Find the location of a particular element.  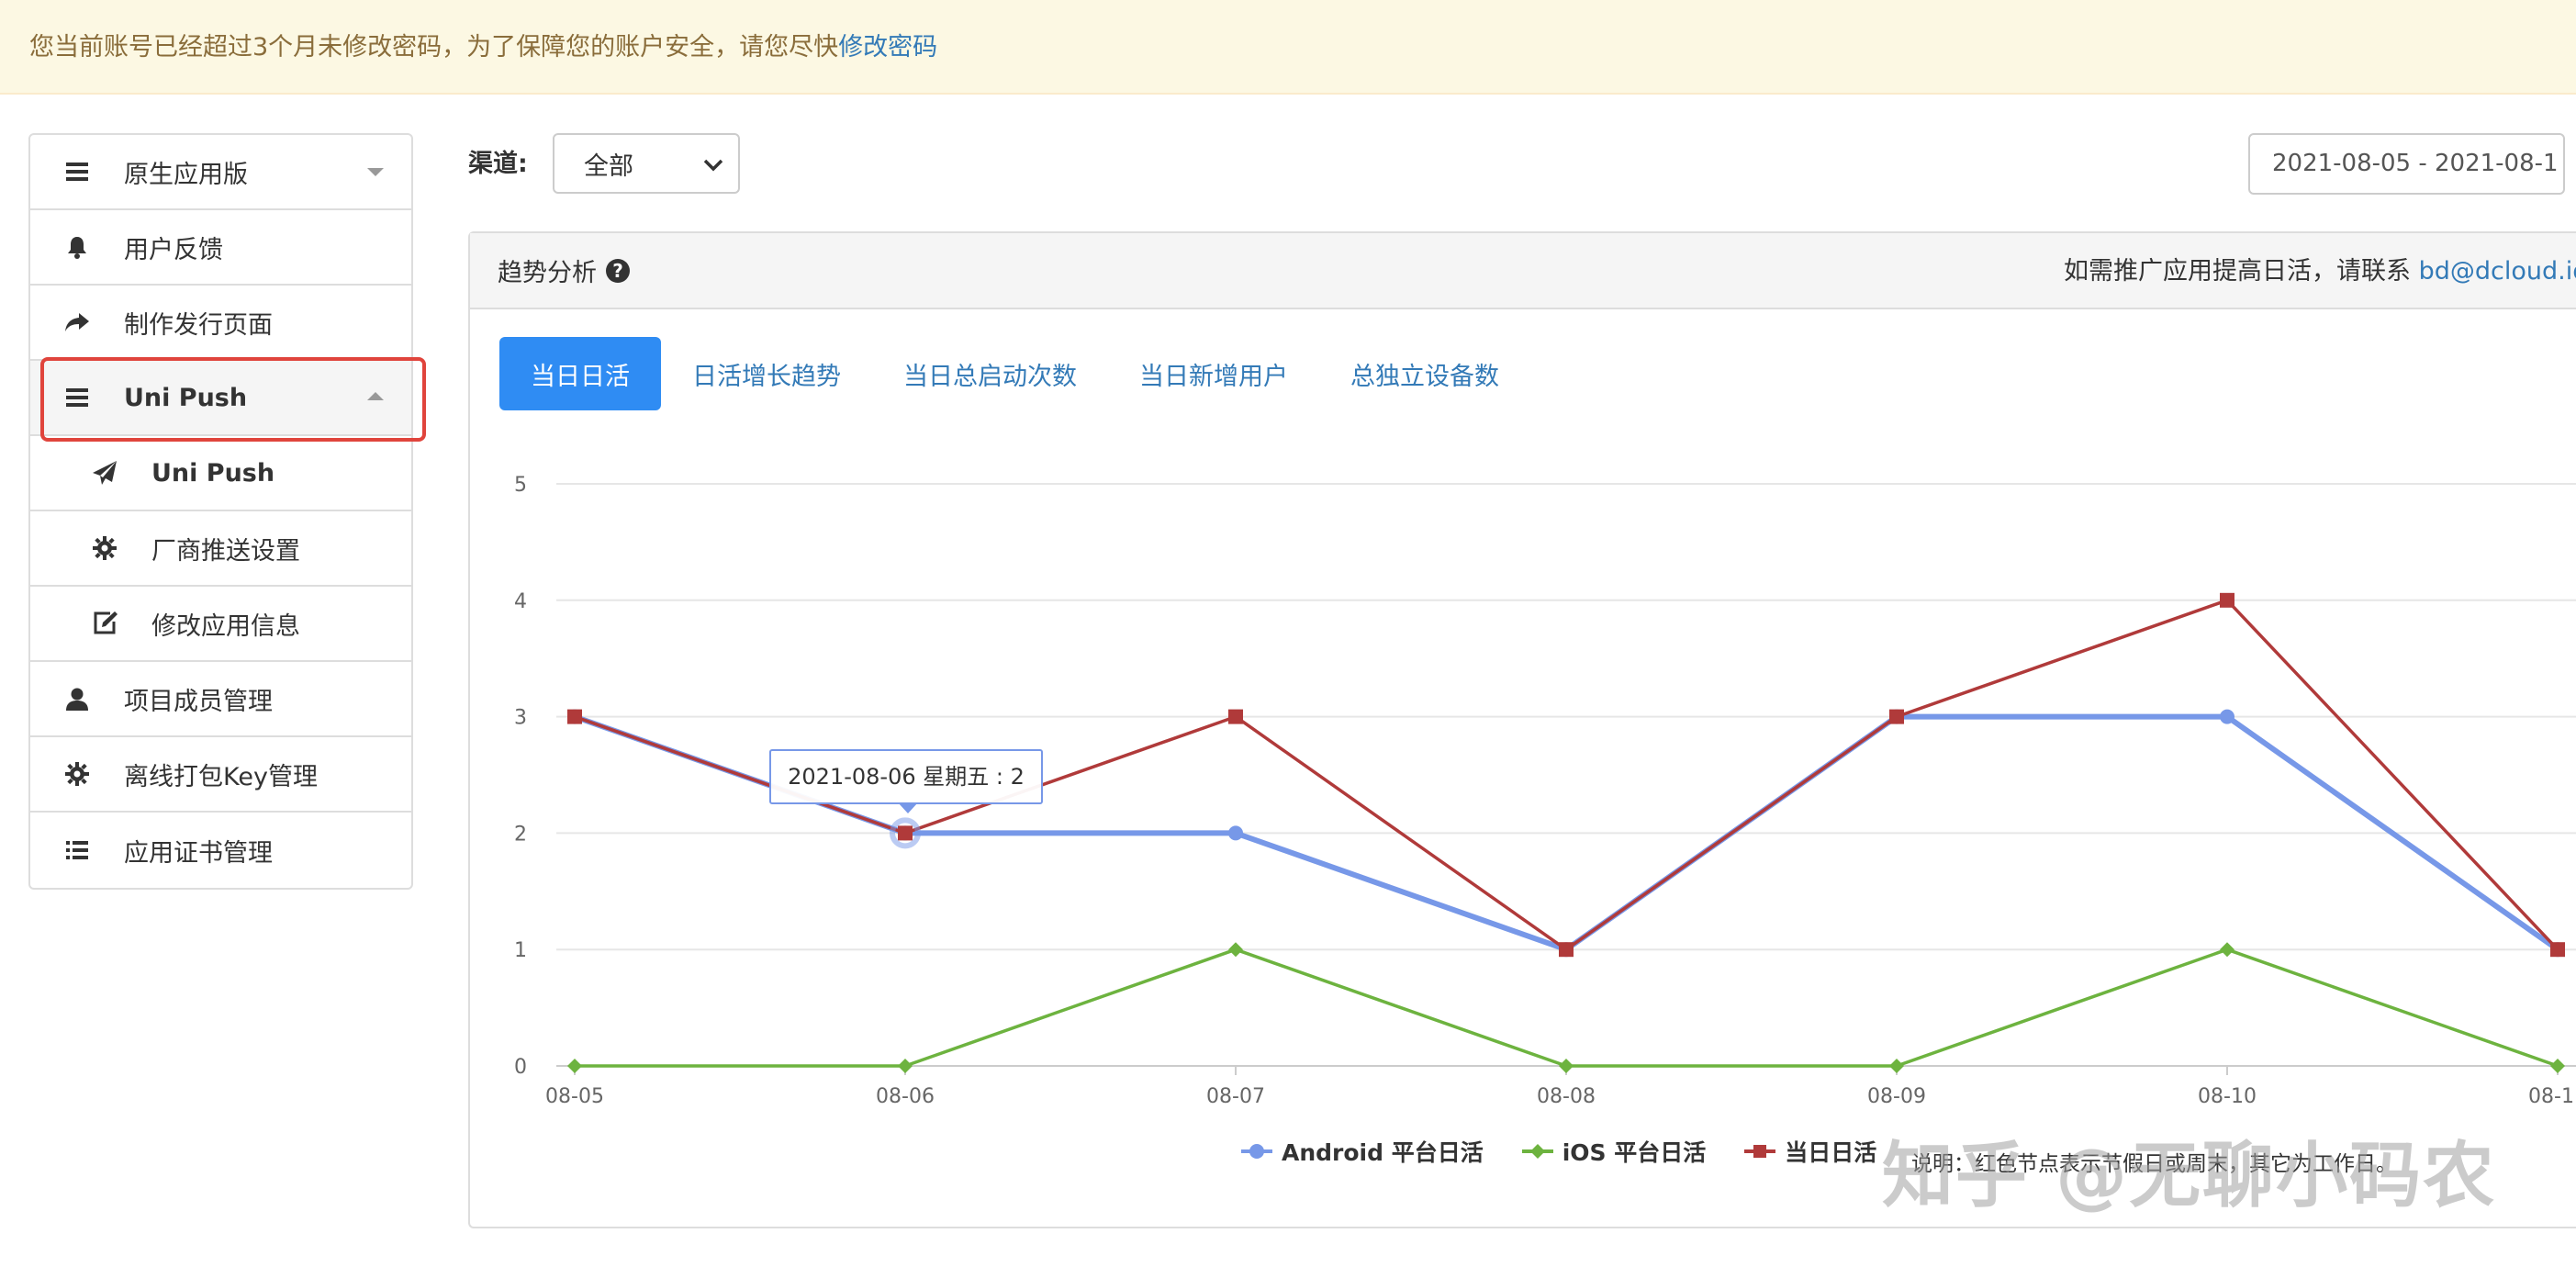

channel-select-value: 全部 is located at coordinates (608, 166).